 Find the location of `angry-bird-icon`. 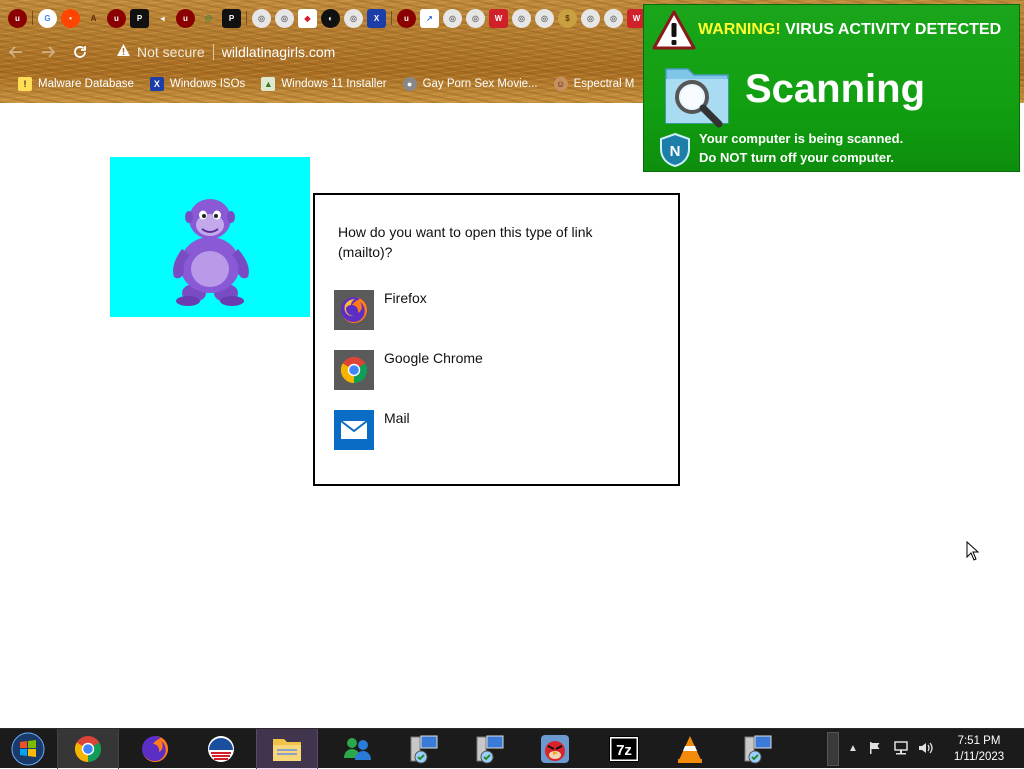

angry-bird-icon is located at coordinates (555, 749).